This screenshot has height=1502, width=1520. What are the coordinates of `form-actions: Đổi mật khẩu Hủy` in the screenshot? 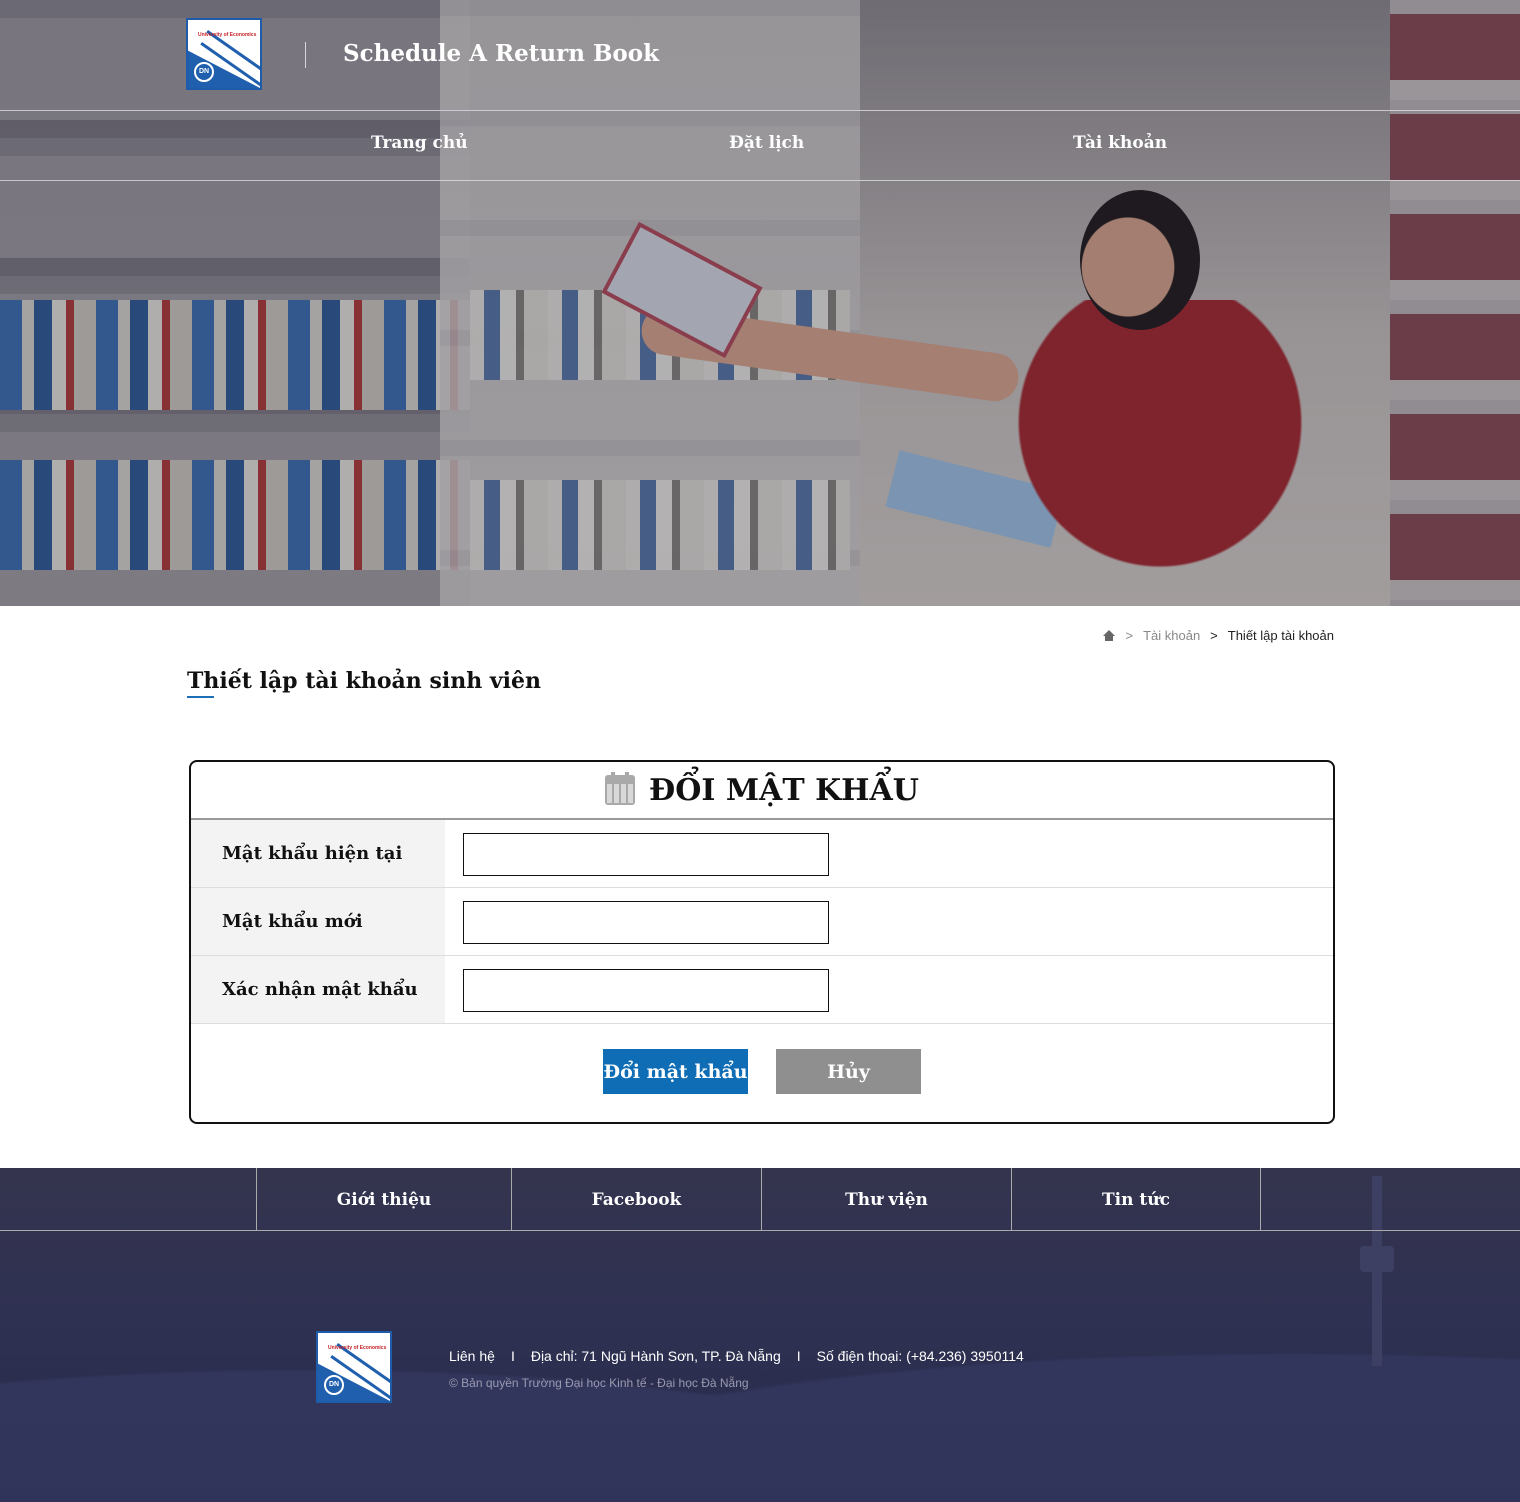 It's located at (762, 1071).